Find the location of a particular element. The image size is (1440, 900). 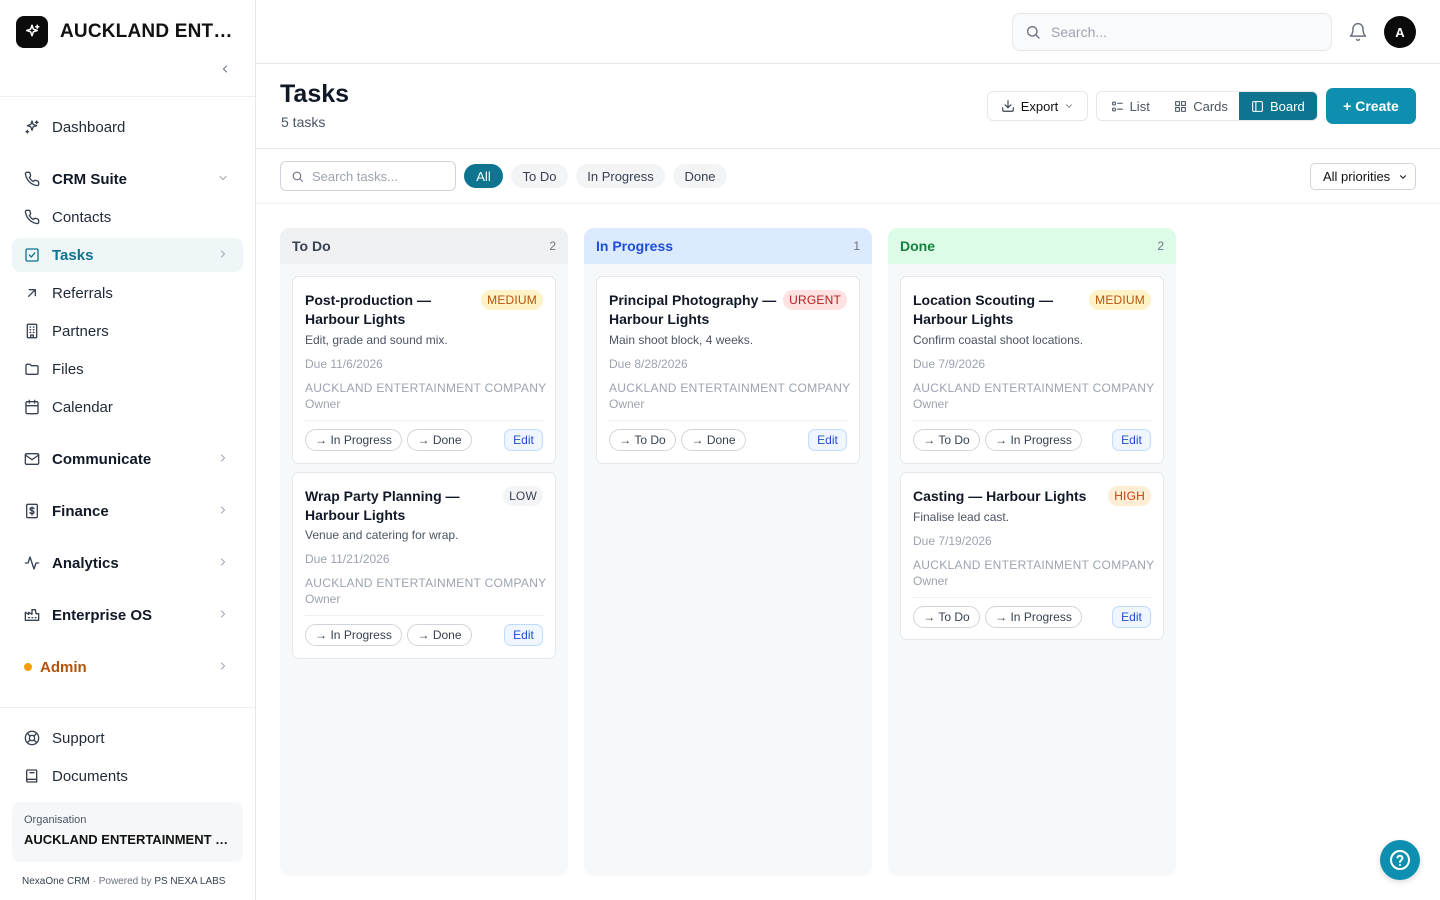

view-cards-button: Cards is located at coordinates (1200, 106).